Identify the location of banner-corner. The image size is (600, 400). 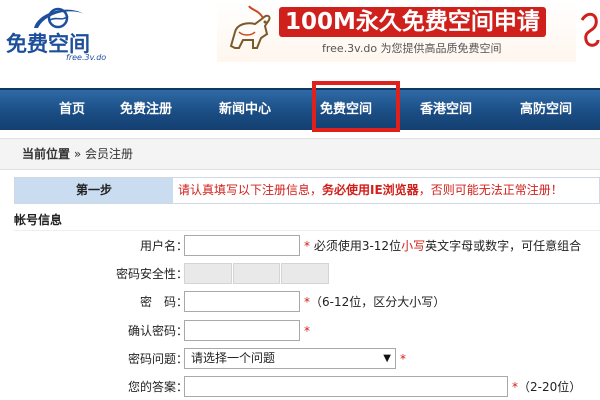
(588, 31).